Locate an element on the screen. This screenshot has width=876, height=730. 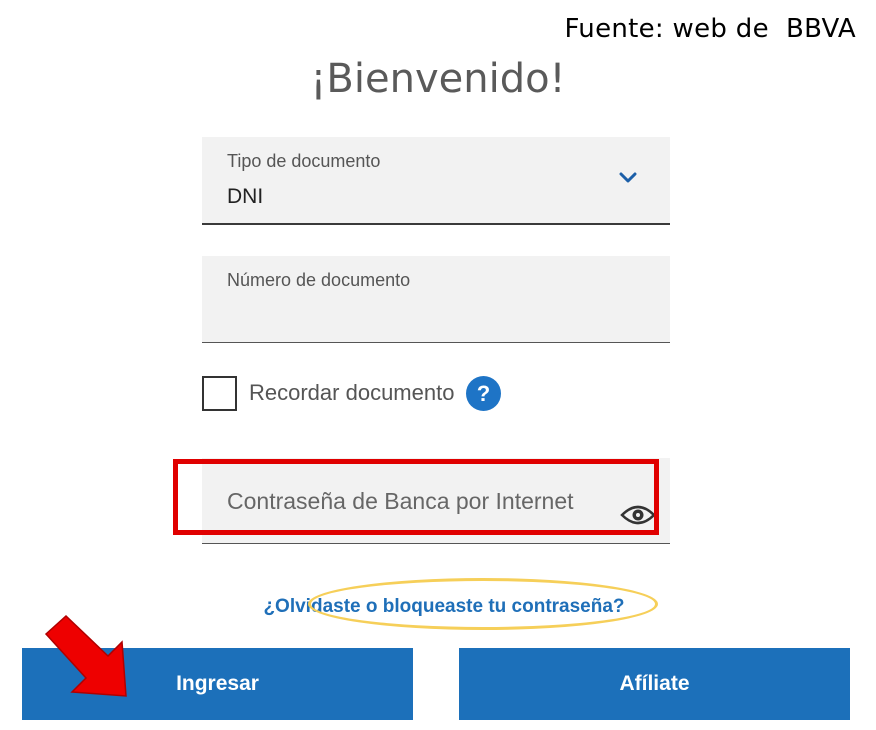
document-type-label: Tipo de documento is located at coordinates (304, 161).